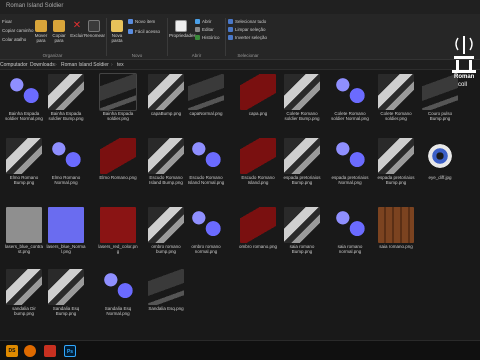  Describe the element at coordinates (166, 308) in the screenshot. I see `file-name: Sandalia Esq.png` at that location.